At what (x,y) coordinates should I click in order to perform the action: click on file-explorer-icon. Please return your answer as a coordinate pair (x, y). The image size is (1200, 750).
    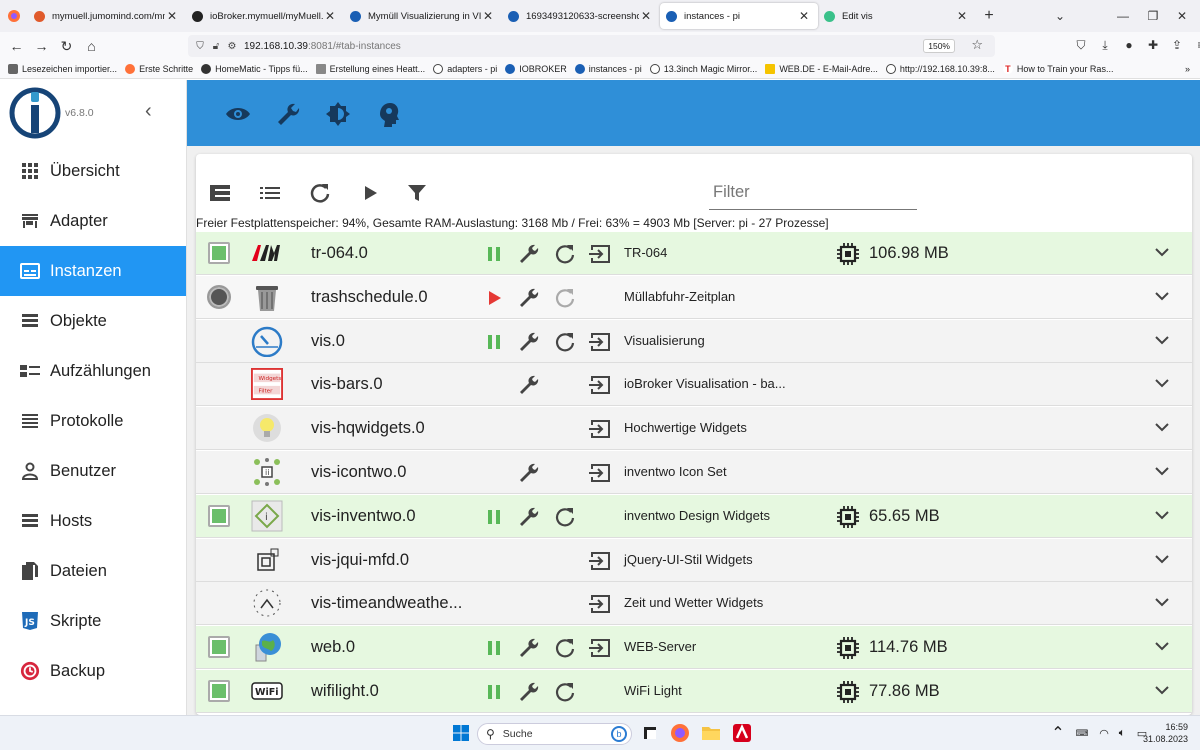
    Looking at the image, I should click on (711, 733).